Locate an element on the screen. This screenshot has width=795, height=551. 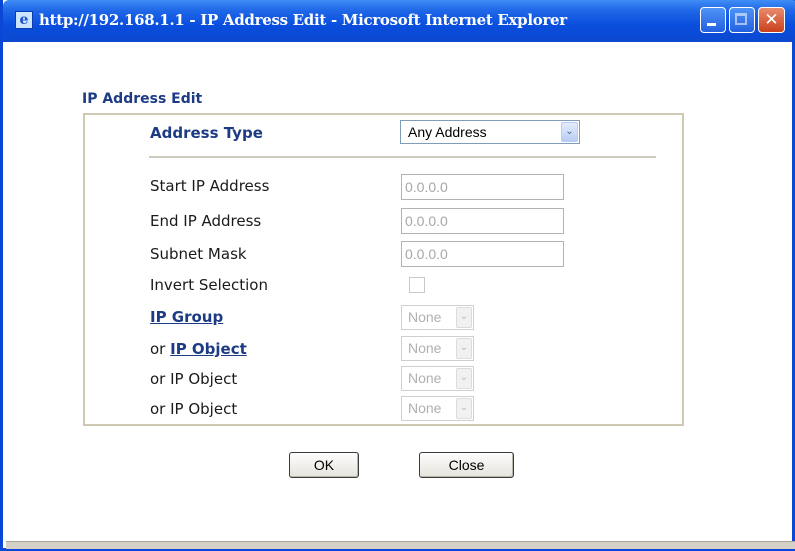
ip-group-link: IP Group is located at coordinates (186, 317).